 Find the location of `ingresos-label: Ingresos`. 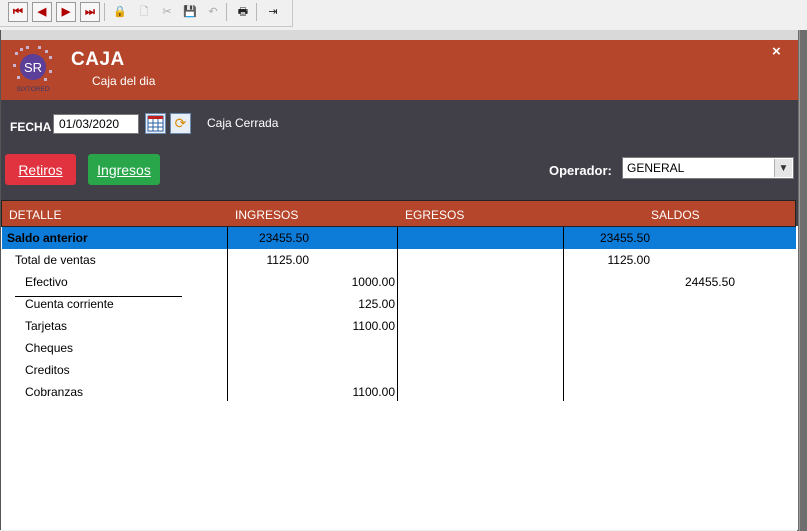

ingresos-label: Ingresos is located at coordinates (124, 169).